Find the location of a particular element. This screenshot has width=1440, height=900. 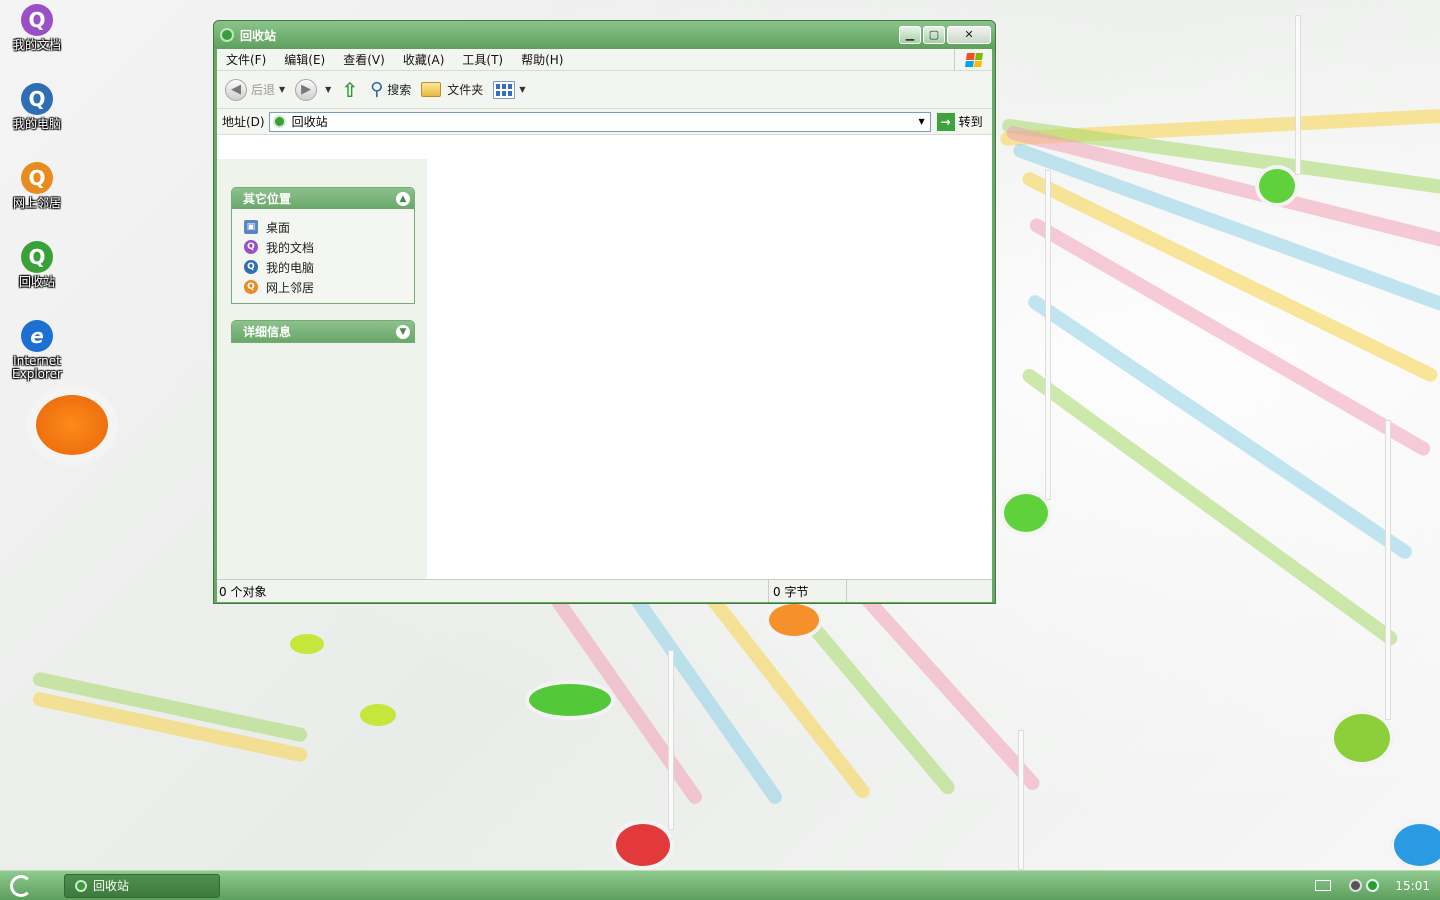

menu-view: 查看(V) is located at coordinates (364, 59).